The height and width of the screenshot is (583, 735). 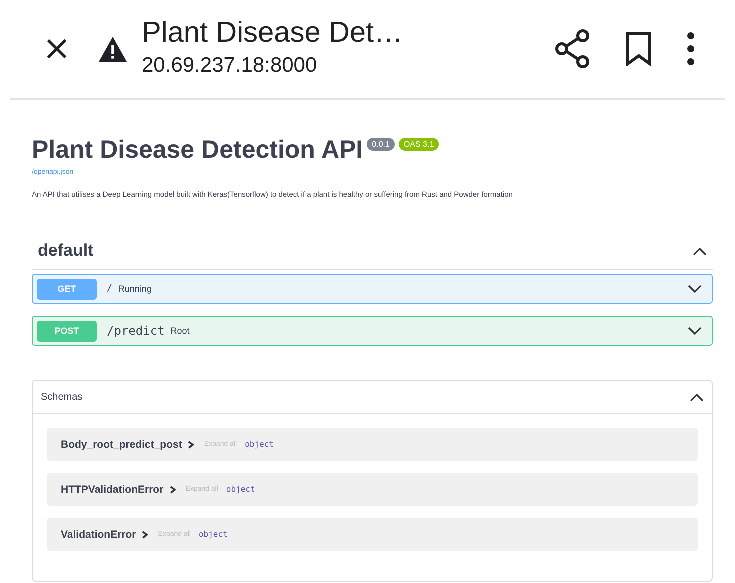 What do you see at coordinates (381, 144) in the screenshot?
I see `version-badge: 0.0.1` at bounding box center [381, 144].